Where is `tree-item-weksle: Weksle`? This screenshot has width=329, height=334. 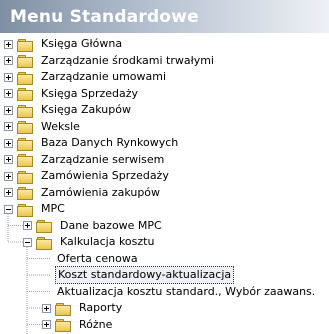 tree-item-weksle: Weksle is located at coordinates (43, 127).